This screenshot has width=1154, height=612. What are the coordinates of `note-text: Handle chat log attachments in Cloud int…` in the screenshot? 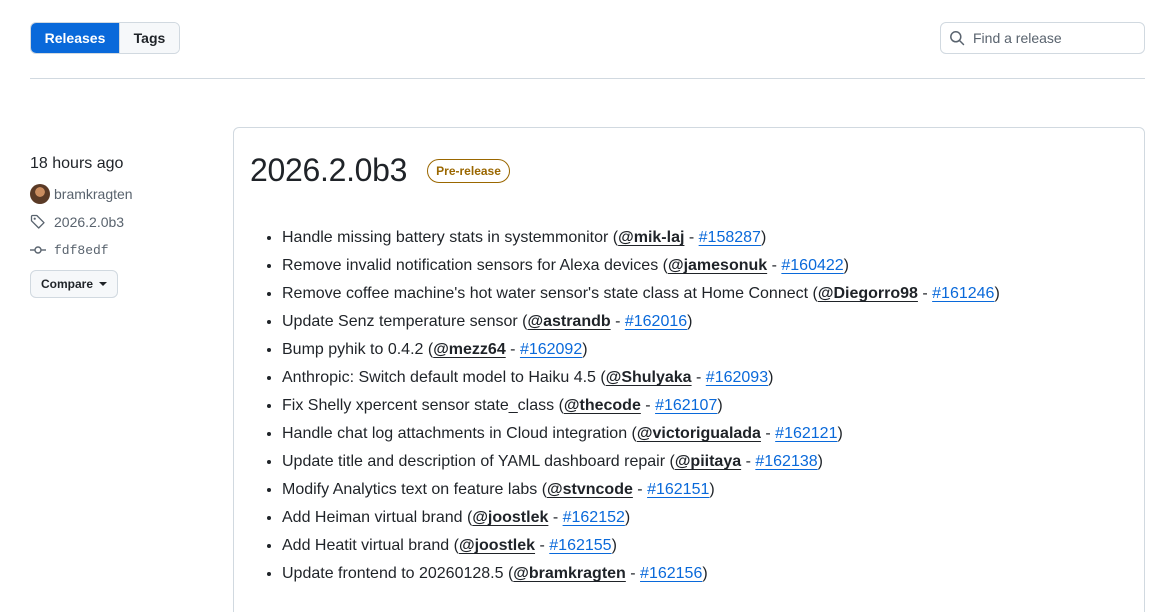 It's located at (459, 433).